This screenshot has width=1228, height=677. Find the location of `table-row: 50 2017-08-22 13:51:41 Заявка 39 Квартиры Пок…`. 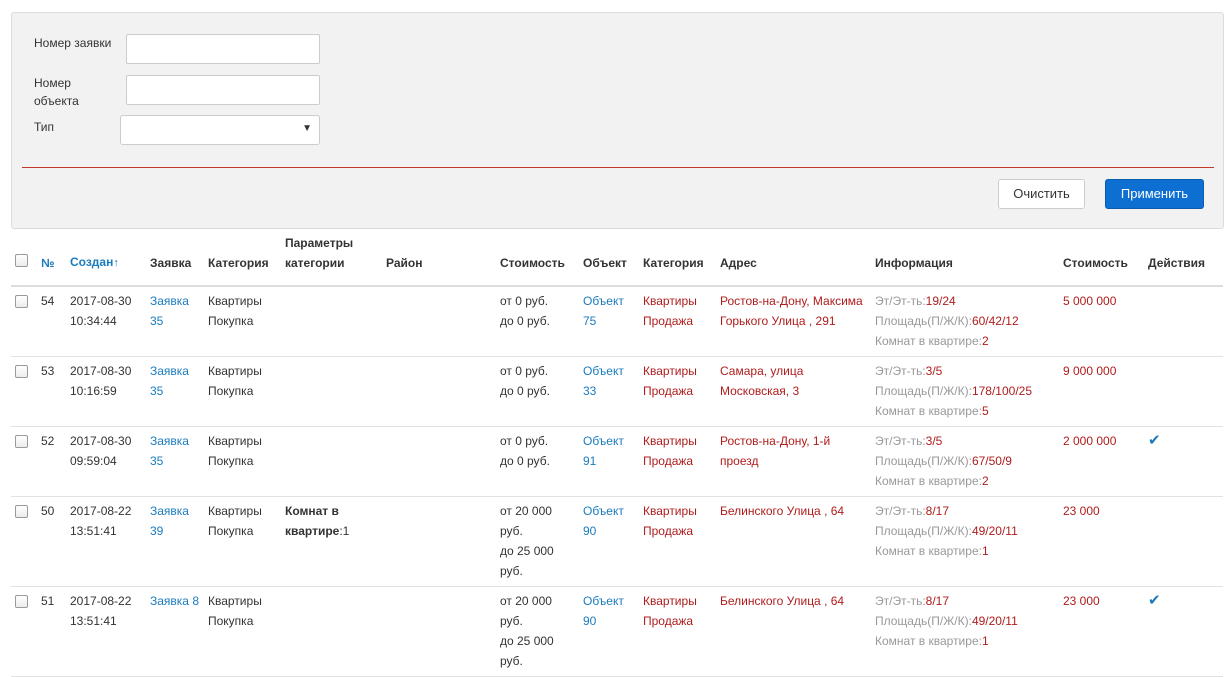

table-row: 50 2017-08-22 13:51:41 Заявка 39 Квартиры Пок… is located at coordinates (617, 541).